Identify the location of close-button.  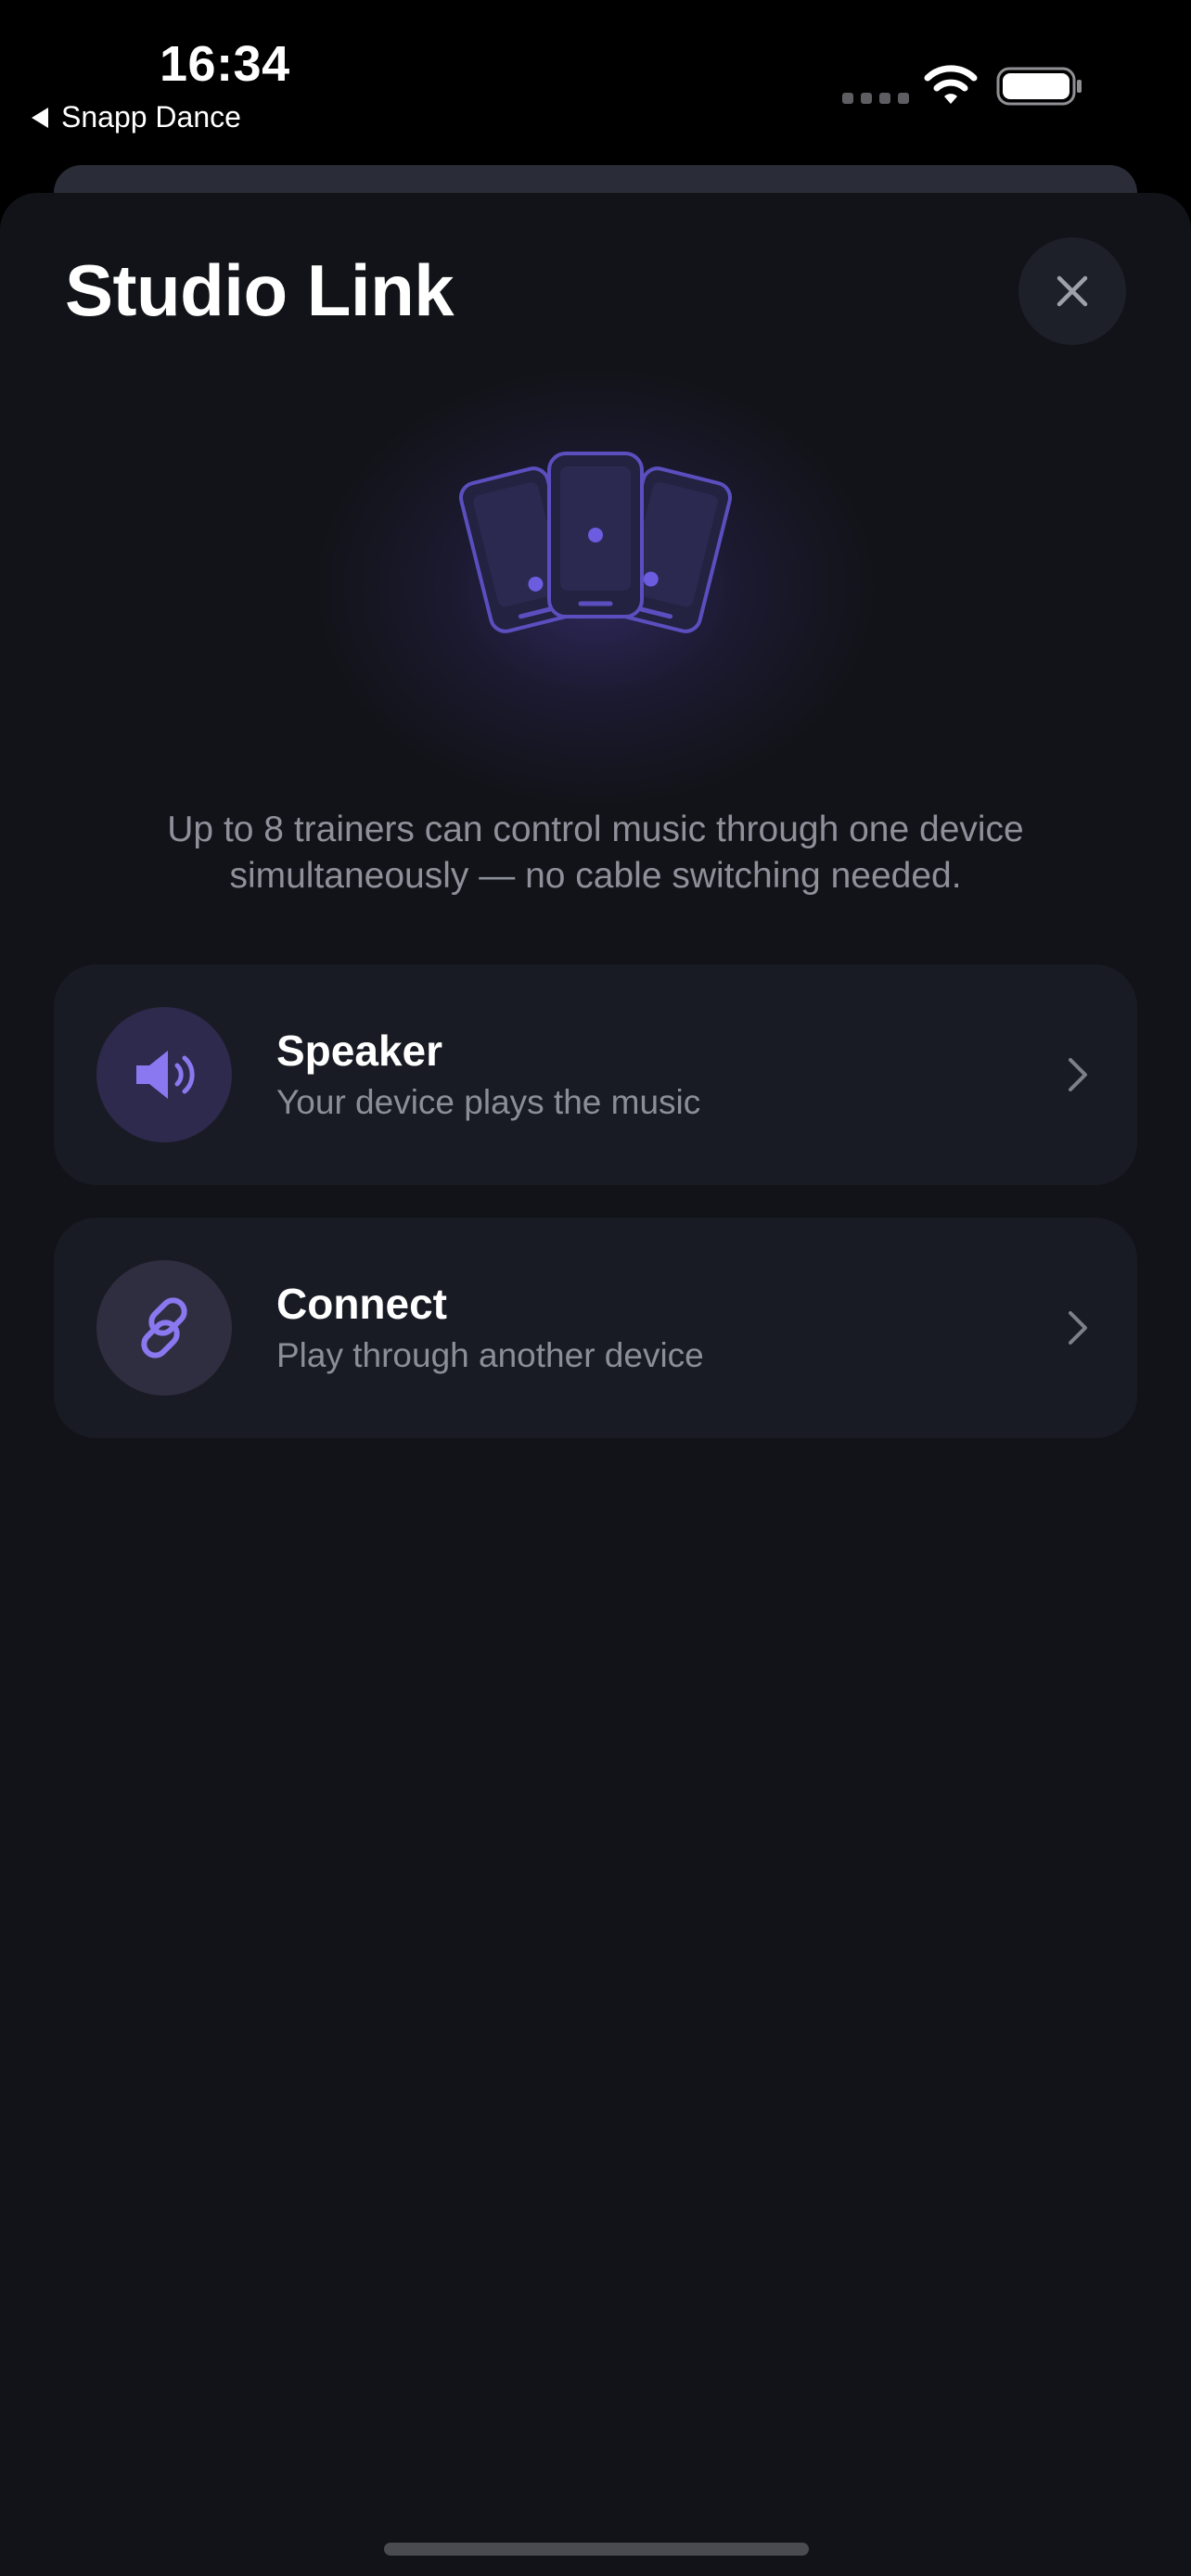
(1072, 291).